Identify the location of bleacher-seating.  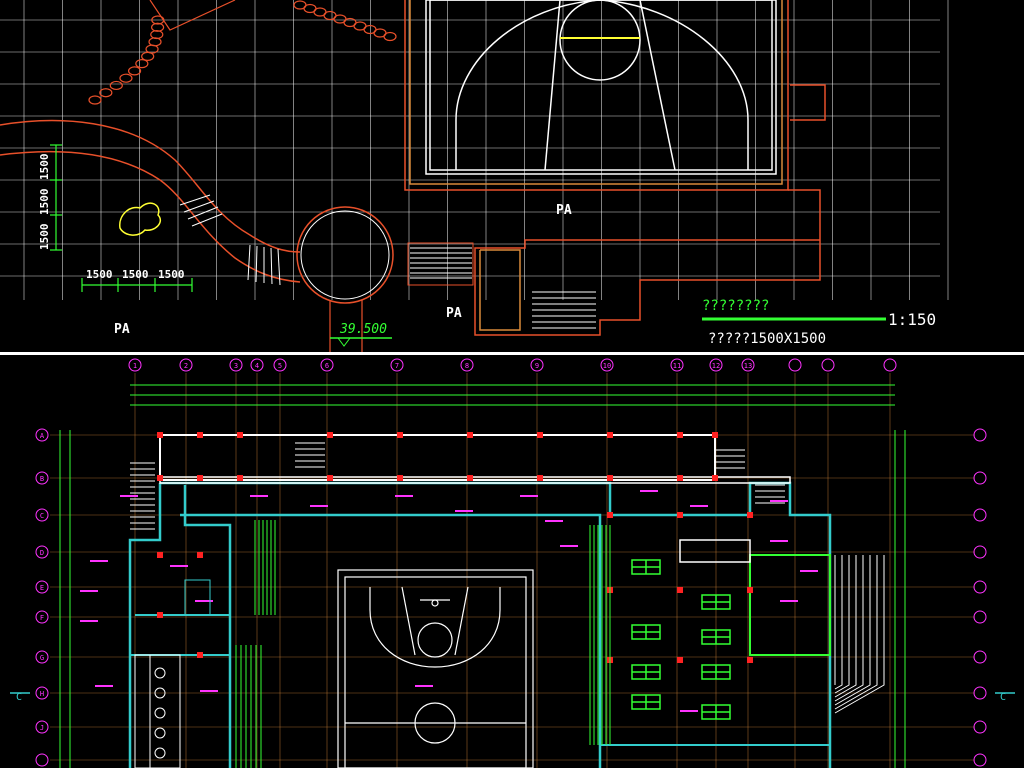
(423, 644).